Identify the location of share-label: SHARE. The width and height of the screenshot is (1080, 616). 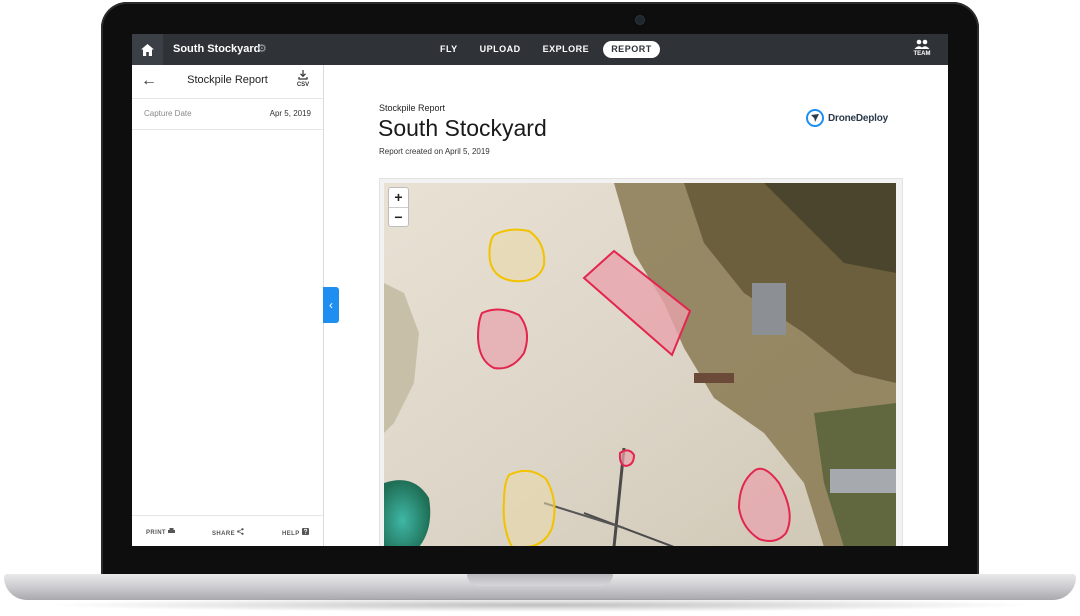
(224, 534).